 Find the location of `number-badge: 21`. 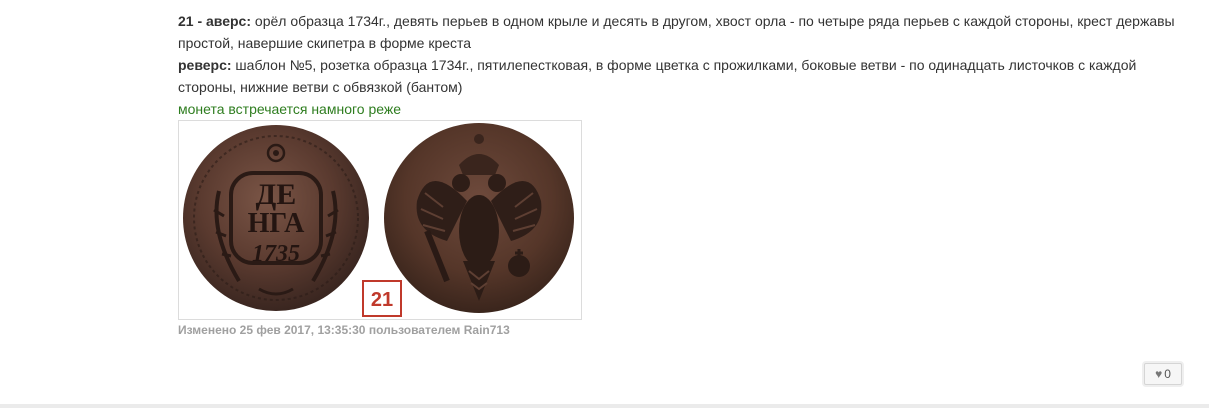

number-badge: 21 is located at coordinates (382, 298).